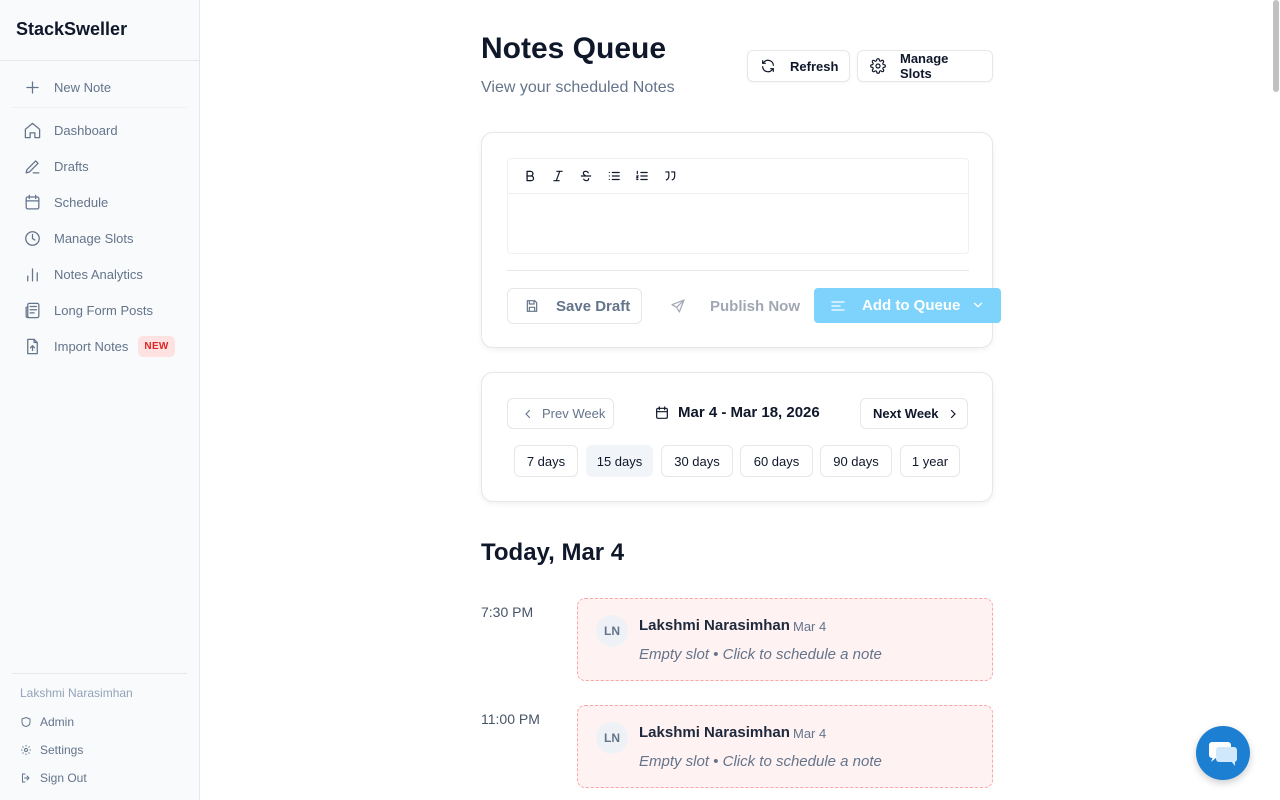 The height and width of the screenshot is (800, 1280). What do you see at coordinates (91, 346) in the screenshot?
I see `sidebar-item-label: Import Notes` at bounding box center [91, 346].